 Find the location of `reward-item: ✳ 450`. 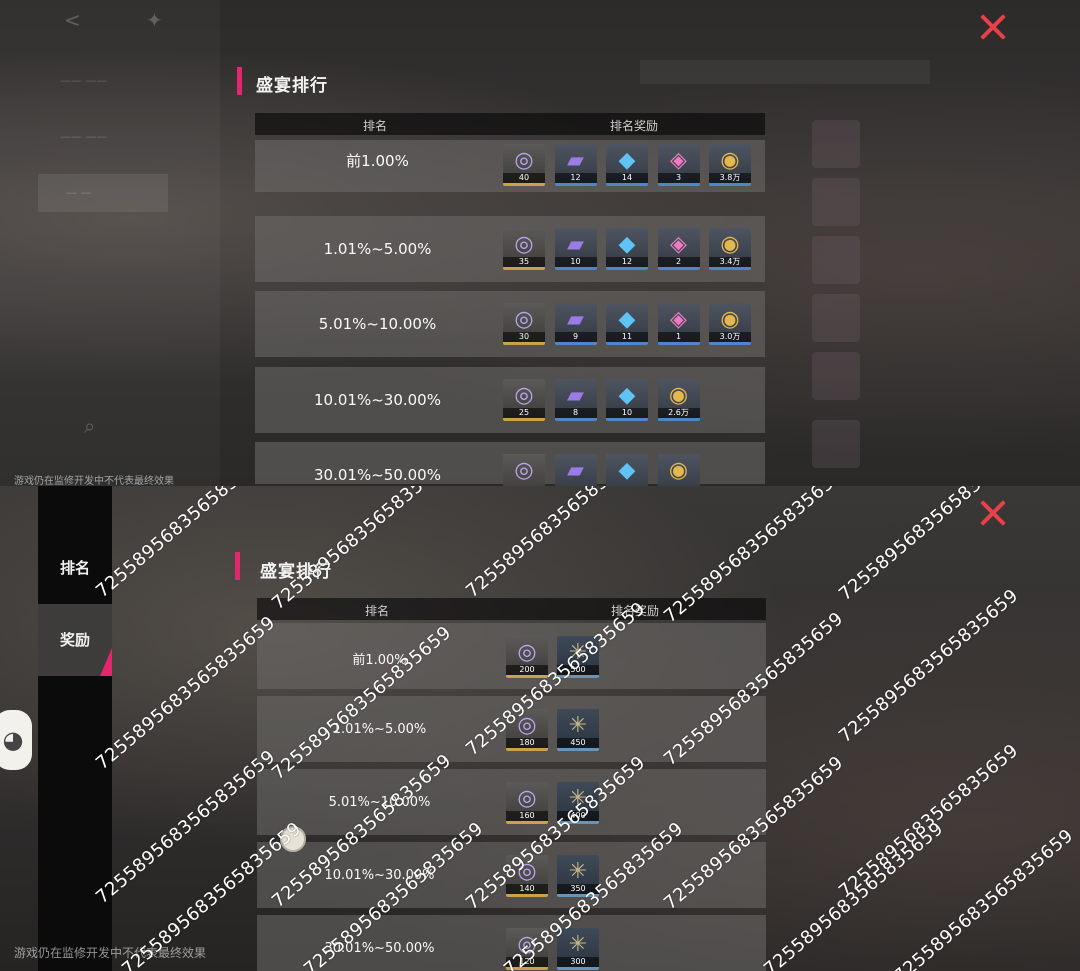

reward-item: ✳ 450 is located at coordinates (578, 730).